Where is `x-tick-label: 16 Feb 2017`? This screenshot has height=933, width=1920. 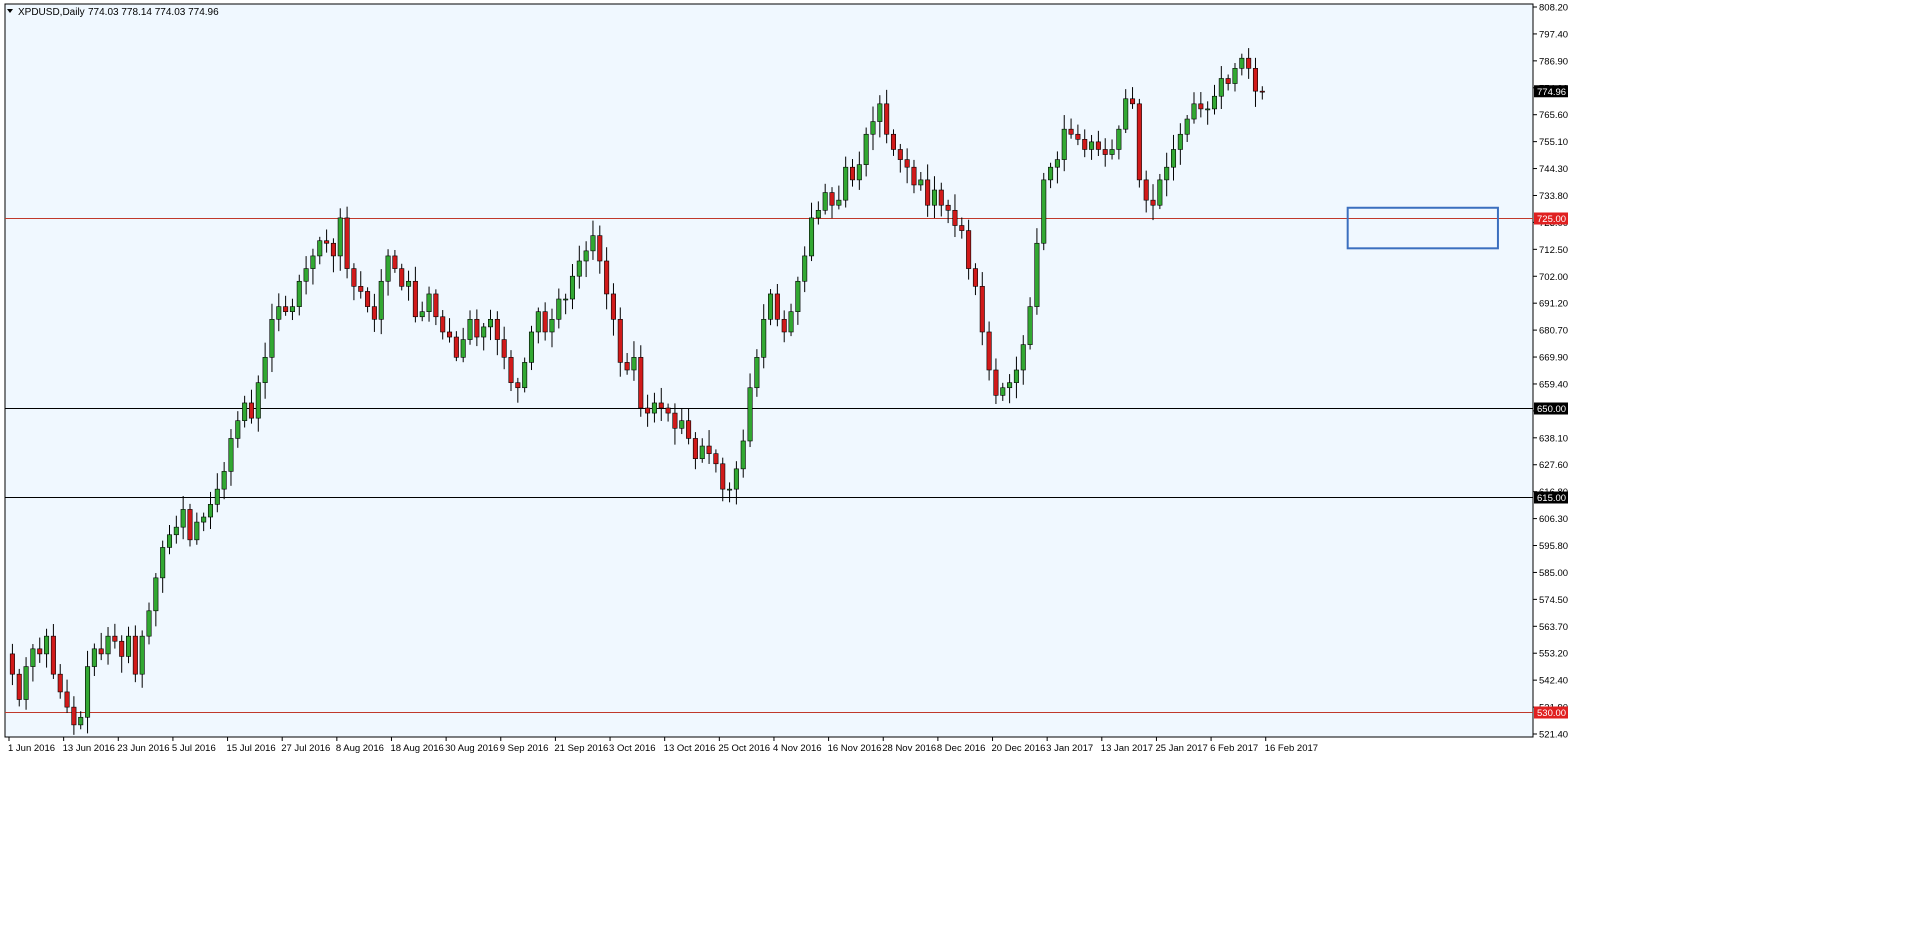 x-tick-label: 16 Feb 2017 is located at coordinates (1291, 748).